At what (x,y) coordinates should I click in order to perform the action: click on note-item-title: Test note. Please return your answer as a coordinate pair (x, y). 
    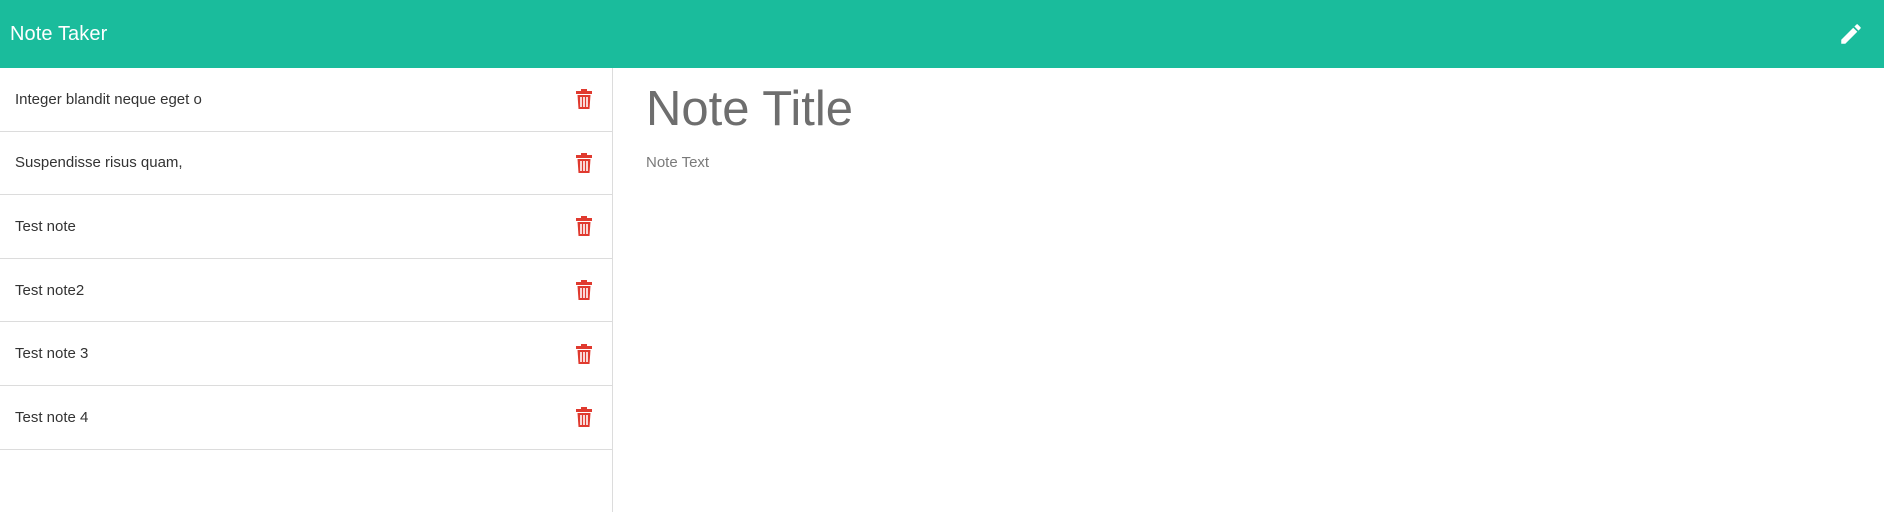
    Looking at the image, I should click on (45, 226).